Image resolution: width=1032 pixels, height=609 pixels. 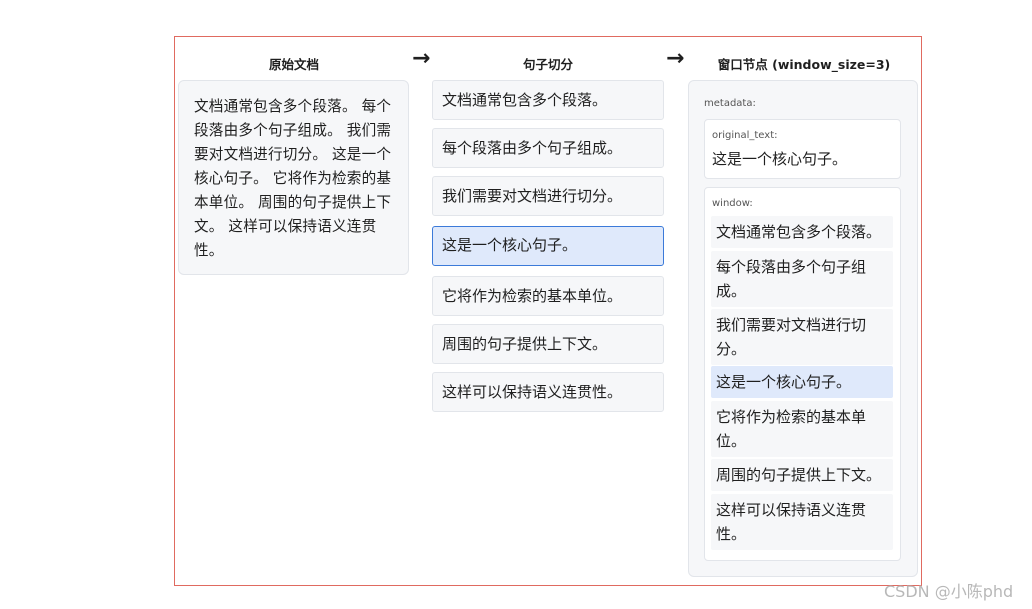 What do you see at coordinates (802, 232) in the screenshot?
I see `window-sentence: 文档通常包含多个段落。` at bounding box center [802, 232].